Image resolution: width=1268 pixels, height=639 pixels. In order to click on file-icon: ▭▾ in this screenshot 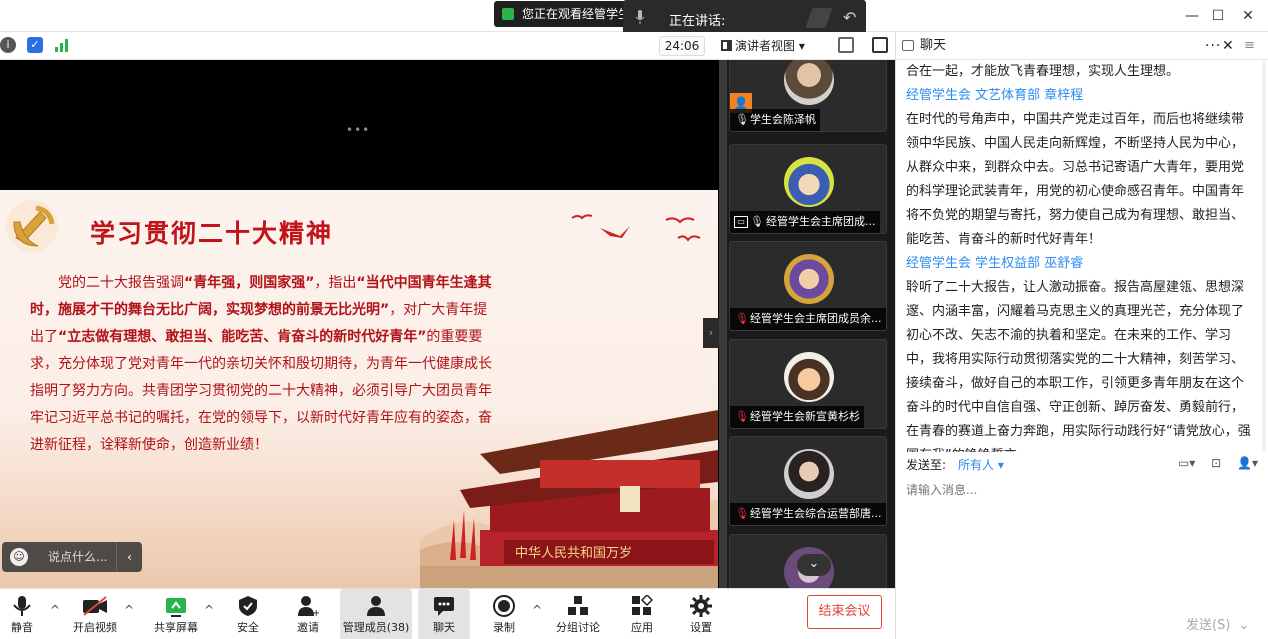, I will do `click(1186, 463)`.